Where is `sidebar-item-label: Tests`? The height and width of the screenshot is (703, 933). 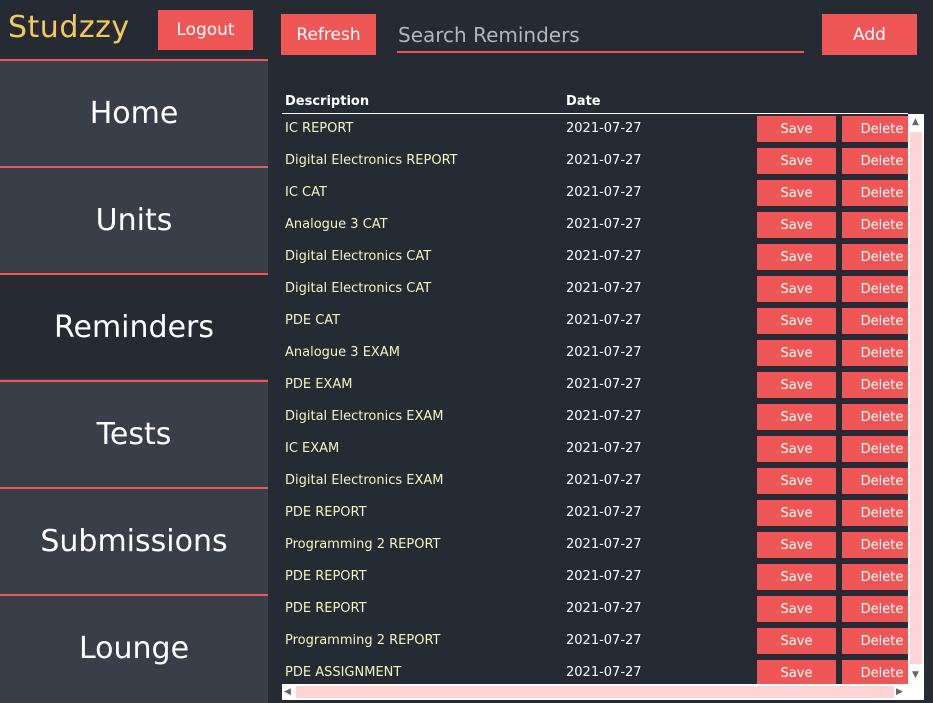 sidebar-item-label: Tests is located at coordinates (134, 434).